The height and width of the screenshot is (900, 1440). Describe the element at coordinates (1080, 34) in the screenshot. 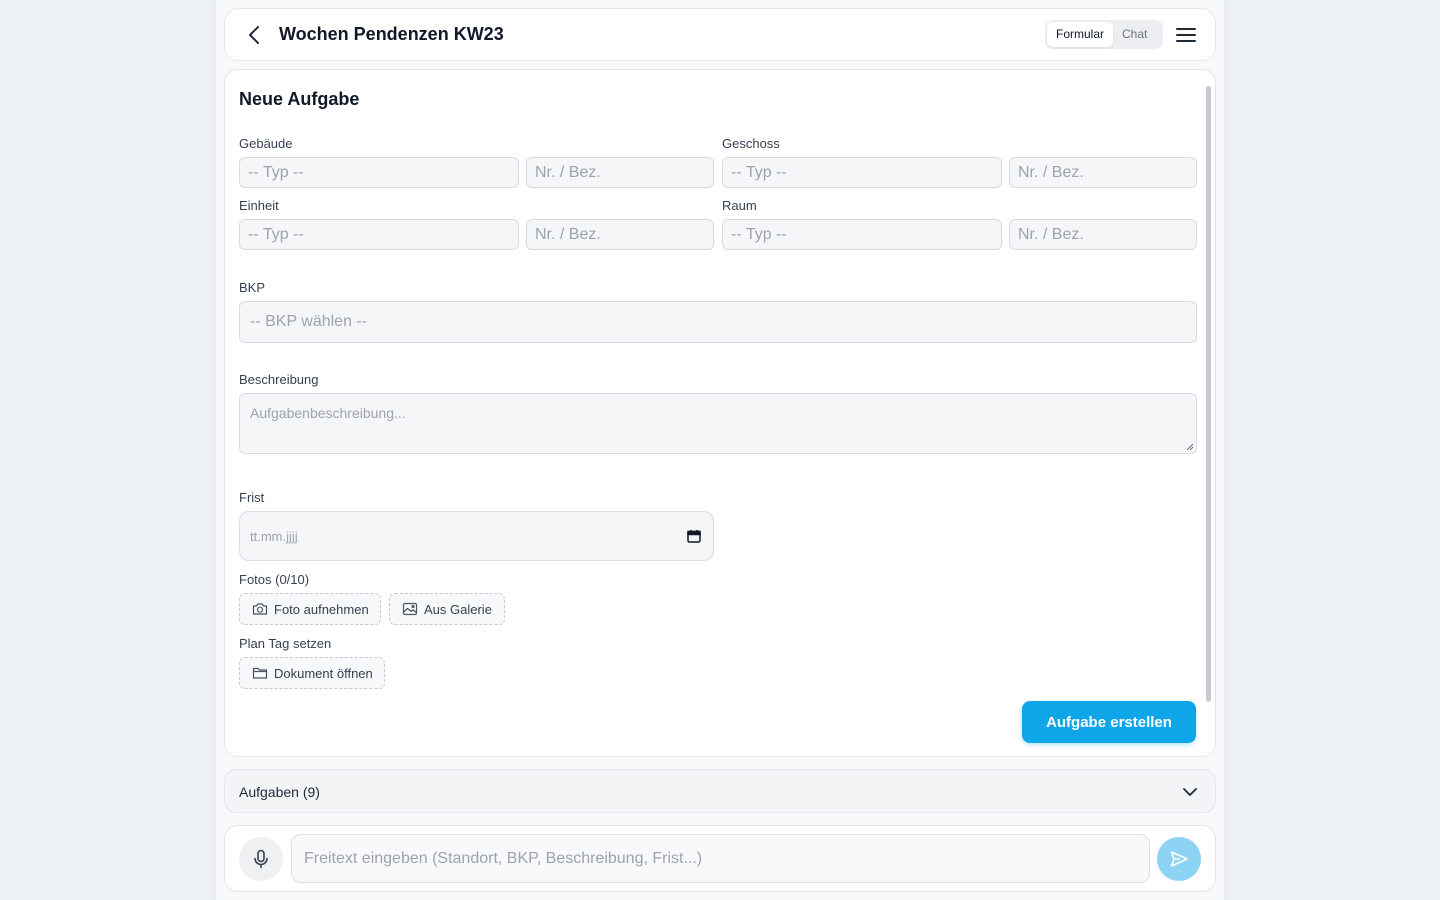

I see `tab-formular: Formular` at that location.